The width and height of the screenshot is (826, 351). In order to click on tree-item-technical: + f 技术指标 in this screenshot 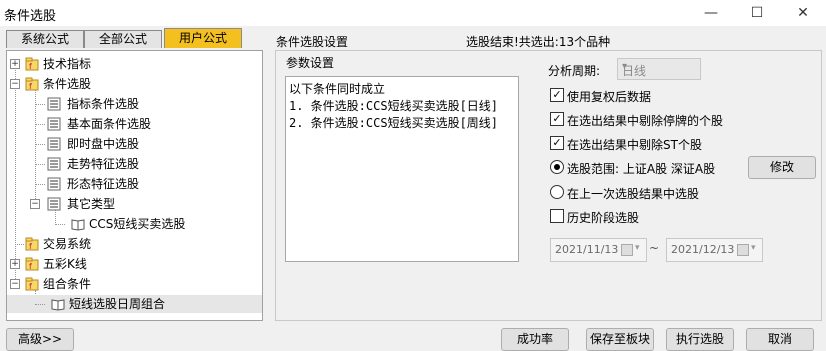, I will do `click(134, 64)`.